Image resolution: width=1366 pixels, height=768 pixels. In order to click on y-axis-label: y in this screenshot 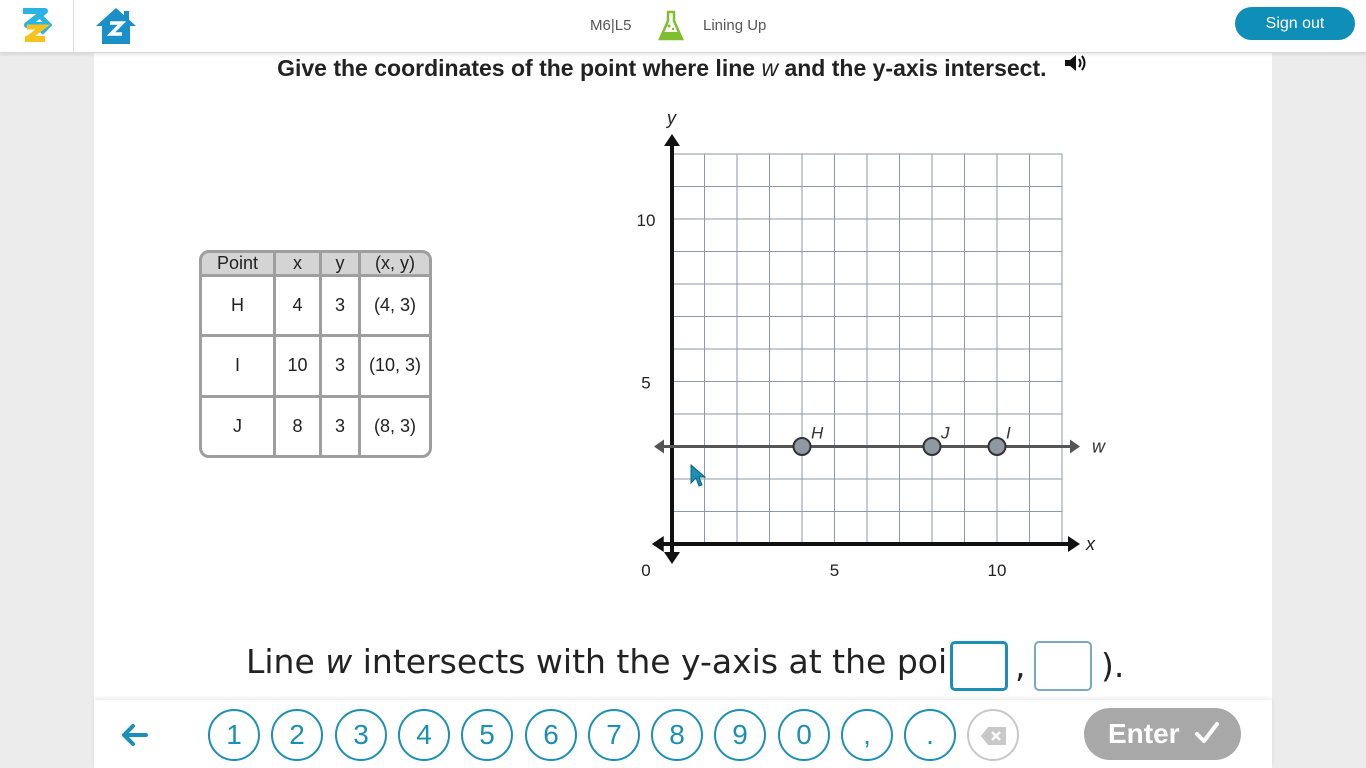, I will do `click(671, 118)`.